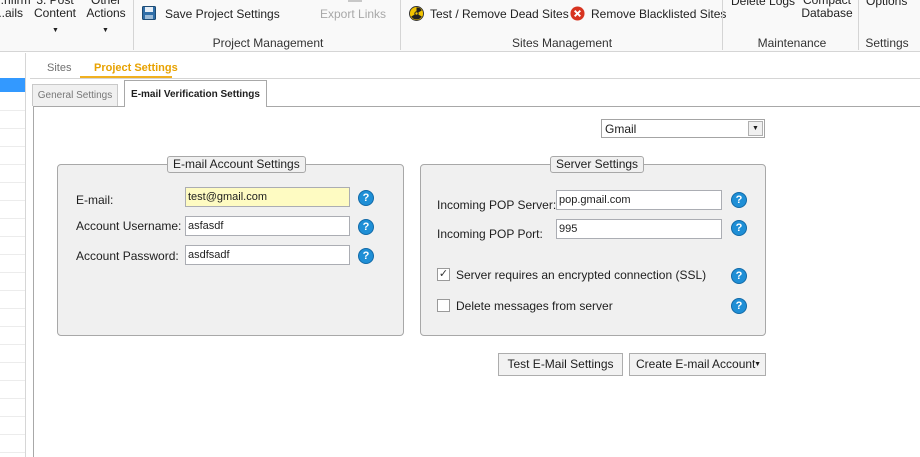 Image resolution: width=920 pixels, height=457 pixels. I want to click on projects-list, so click(13, 255).